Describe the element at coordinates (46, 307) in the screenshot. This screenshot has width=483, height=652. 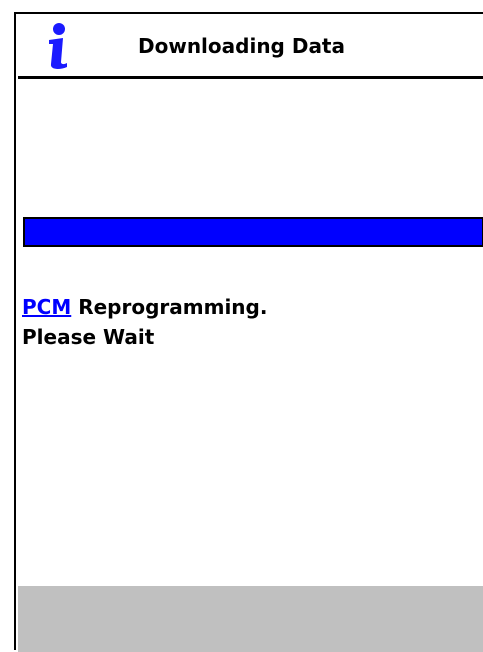
I see `pcm-link: PCM` at that location.